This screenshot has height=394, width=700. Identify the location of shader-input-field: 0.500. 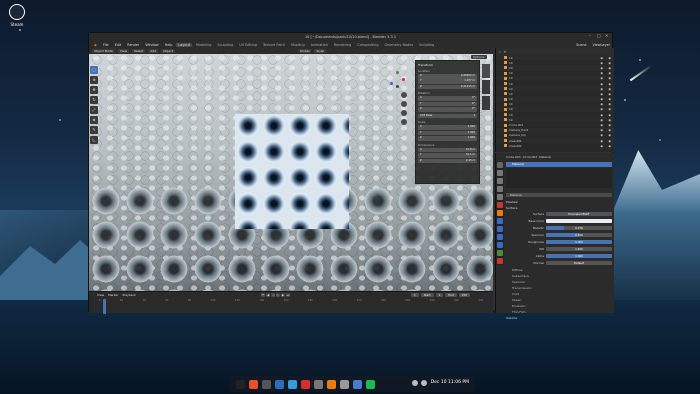
(579, 234).